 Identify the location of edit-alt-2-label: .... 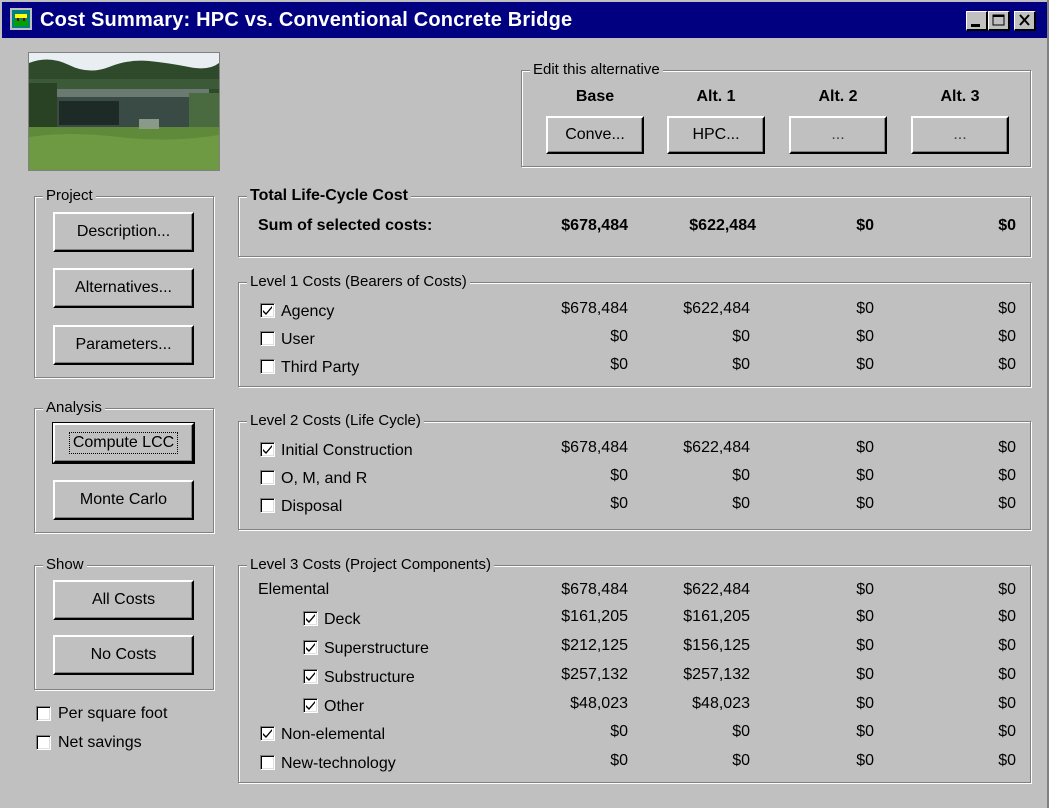
(838, 134).